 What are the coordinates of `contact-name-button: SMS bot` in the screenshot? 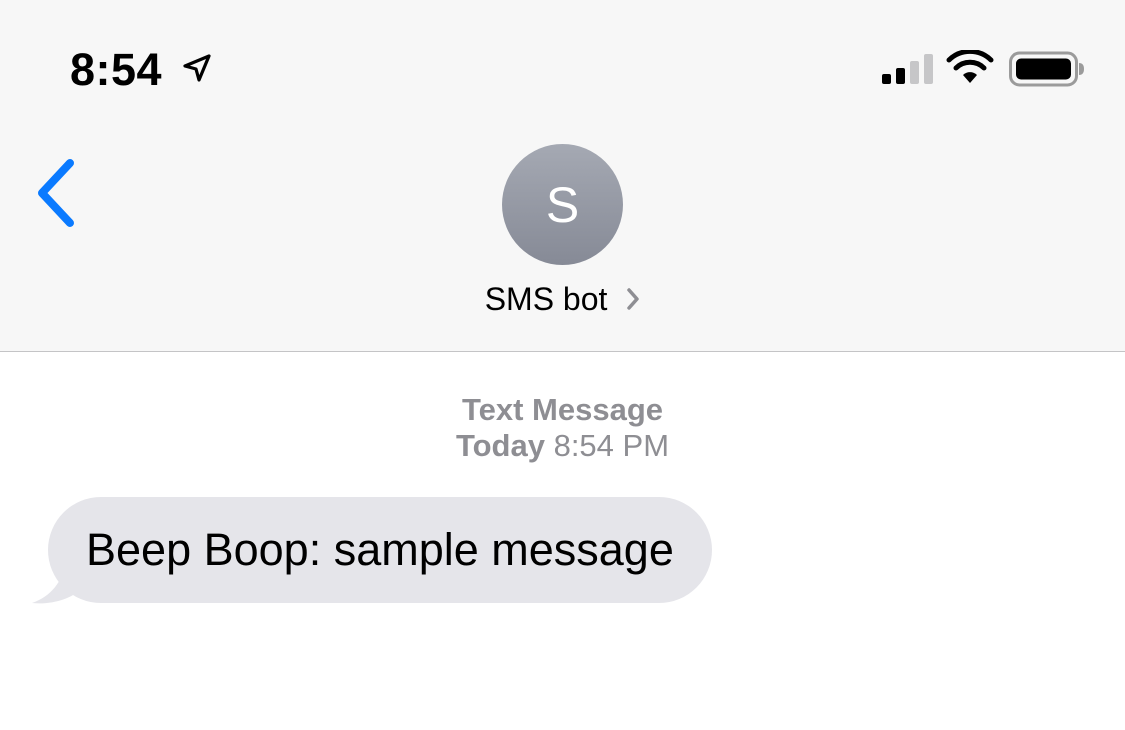 It's located at (562, 299).